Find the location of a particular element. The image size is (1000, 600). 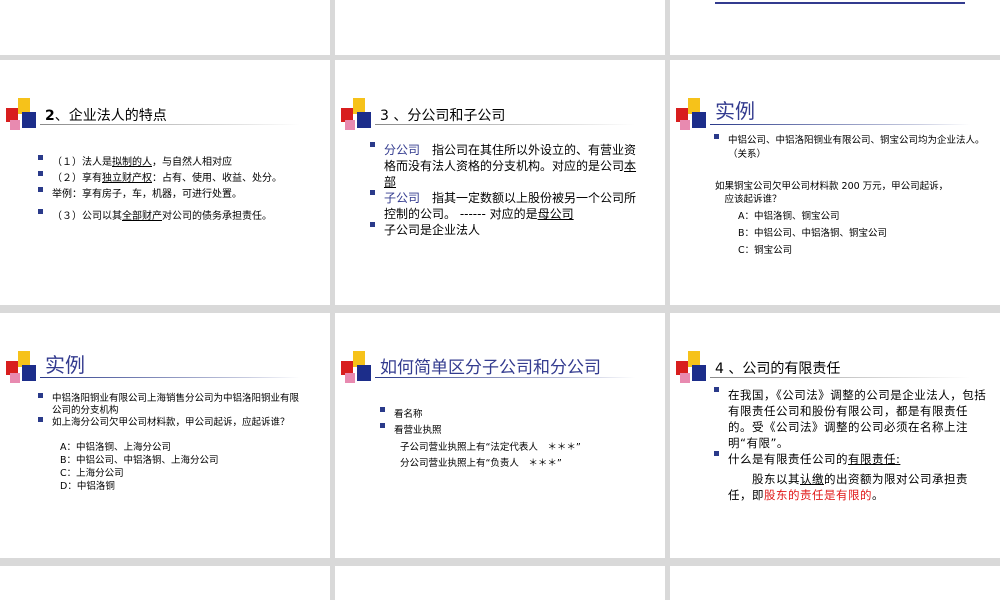

options-list: A：中铝洛铜、铜宝公司 B：中铝公司、中铝洛铜、铜宝公司 C：铜宝公司 is located at coordinates (812, 233).